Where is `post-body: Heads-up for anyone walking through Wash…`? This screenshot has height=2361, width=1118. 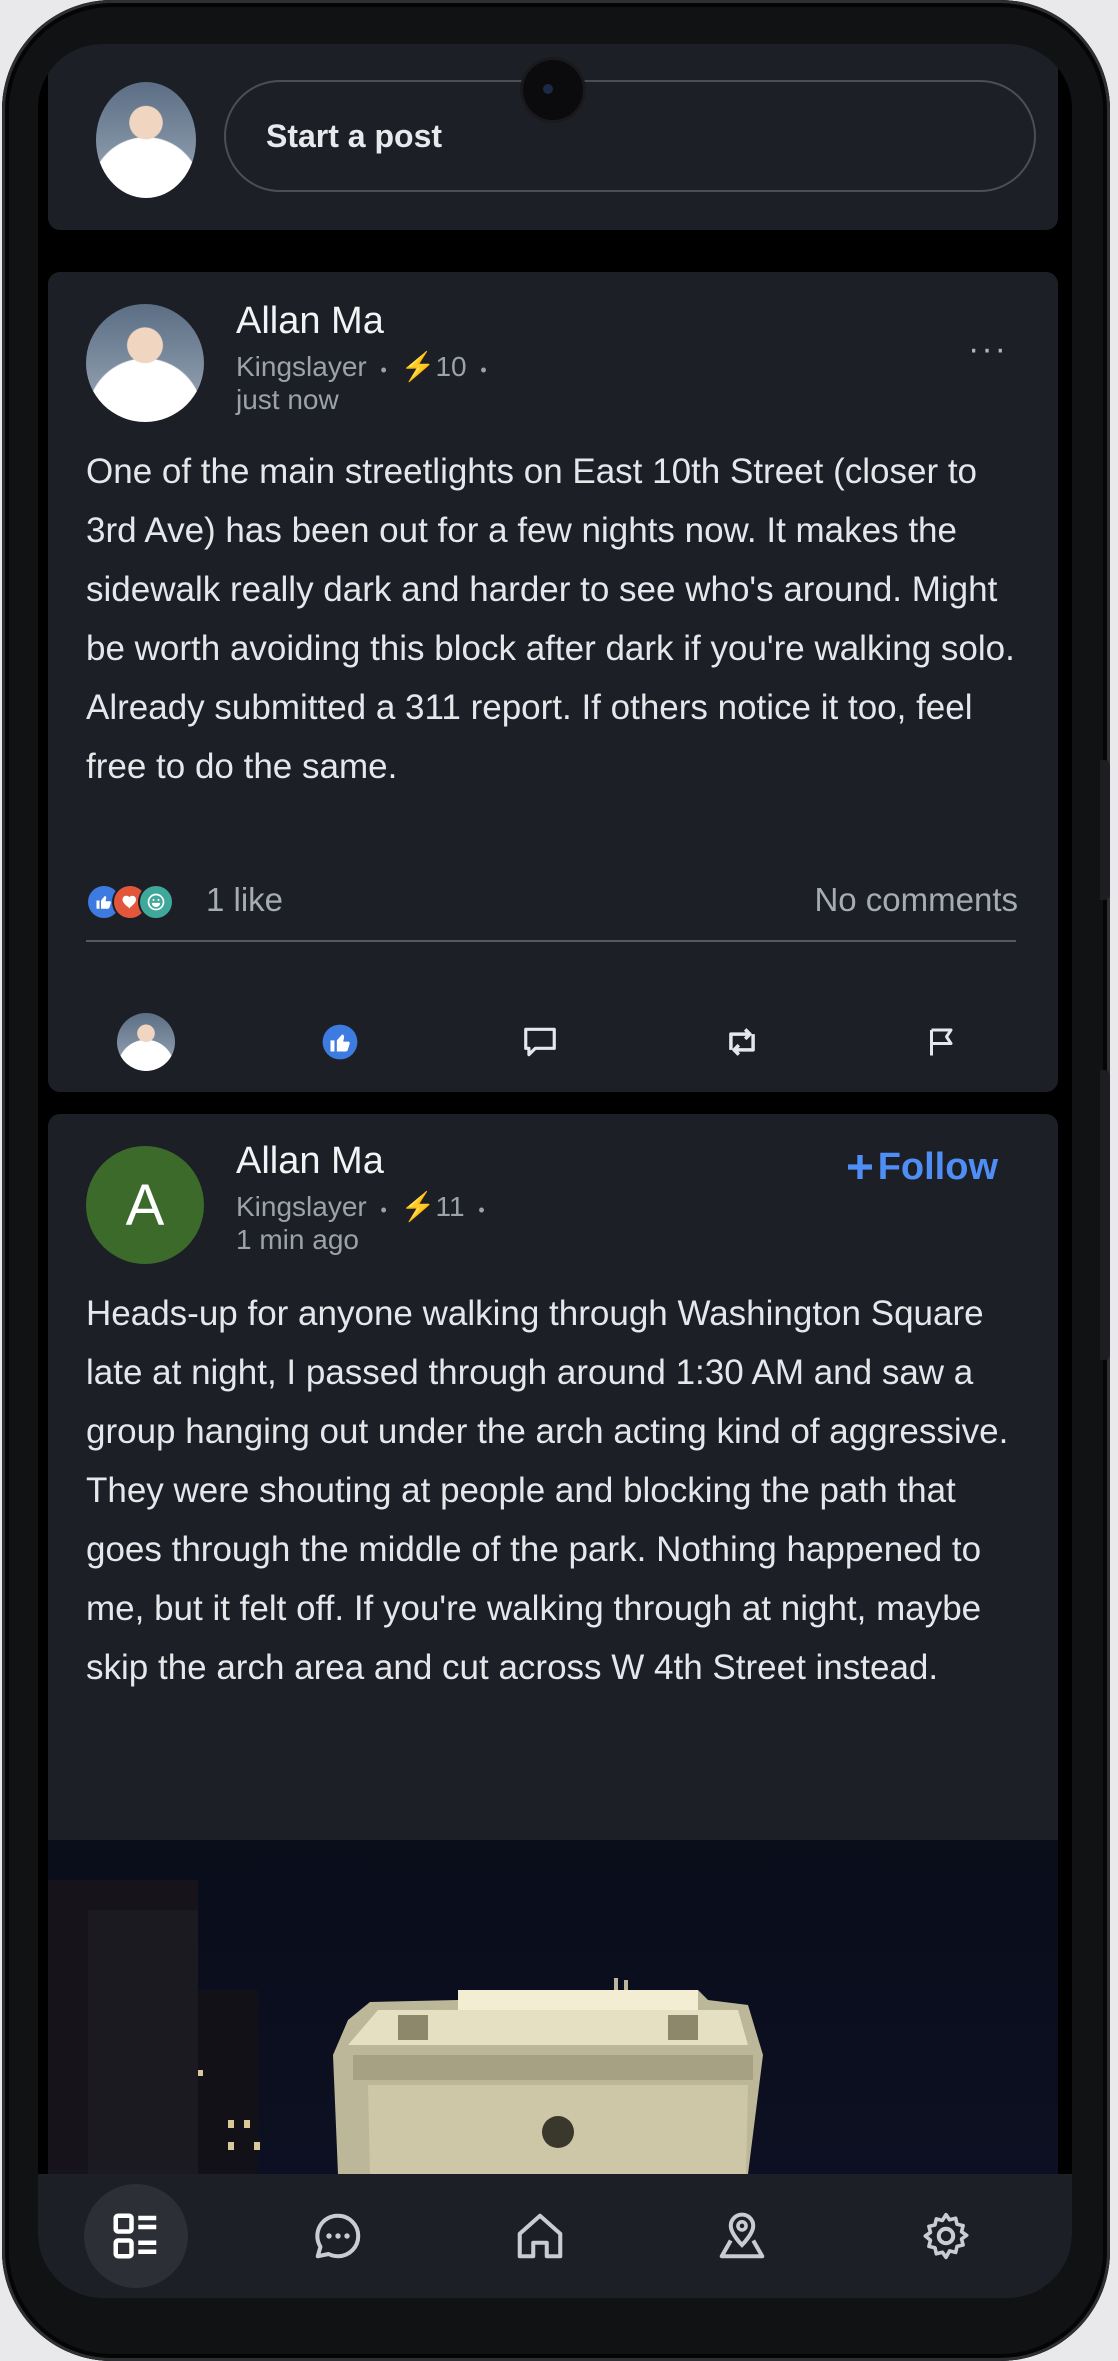 post-body: Heads-up for anyone walking through Wash… is located at coordinates (547, 1490).